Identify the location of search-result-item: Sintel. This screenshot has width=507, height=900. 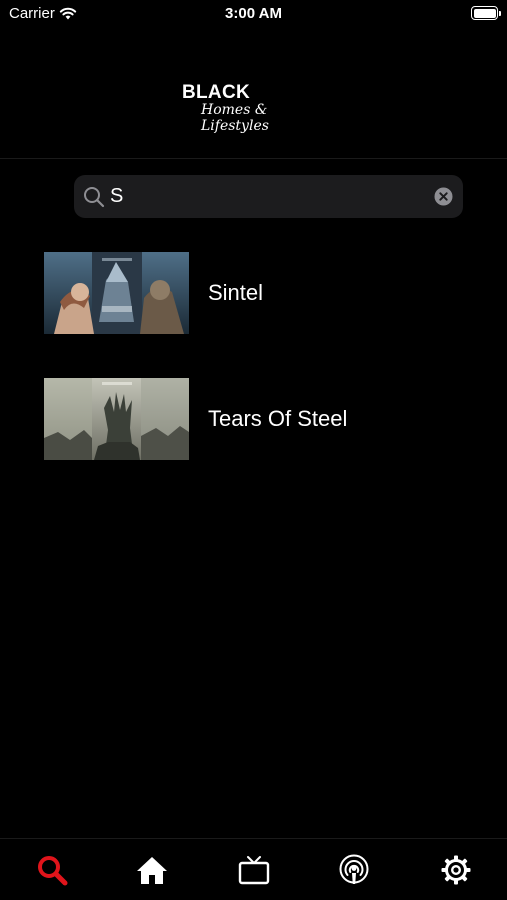
(264, 293).